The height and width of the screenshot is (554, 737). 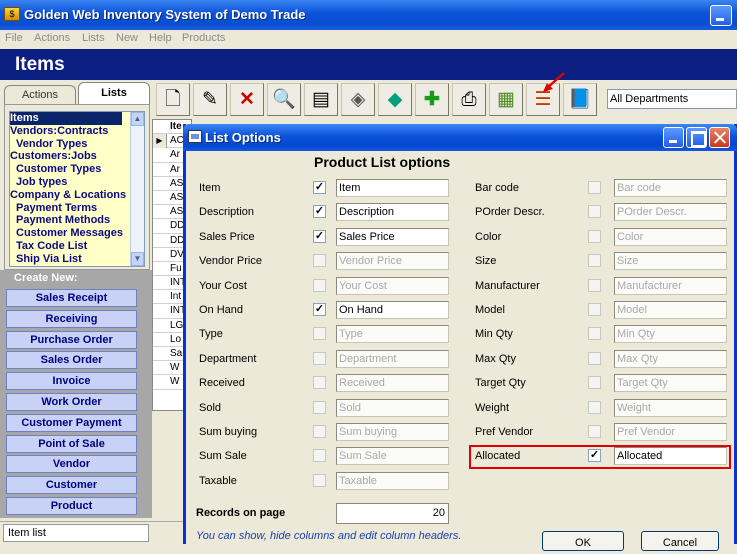 I want to click on add-icon: ✚, so click(x=432, y=99).